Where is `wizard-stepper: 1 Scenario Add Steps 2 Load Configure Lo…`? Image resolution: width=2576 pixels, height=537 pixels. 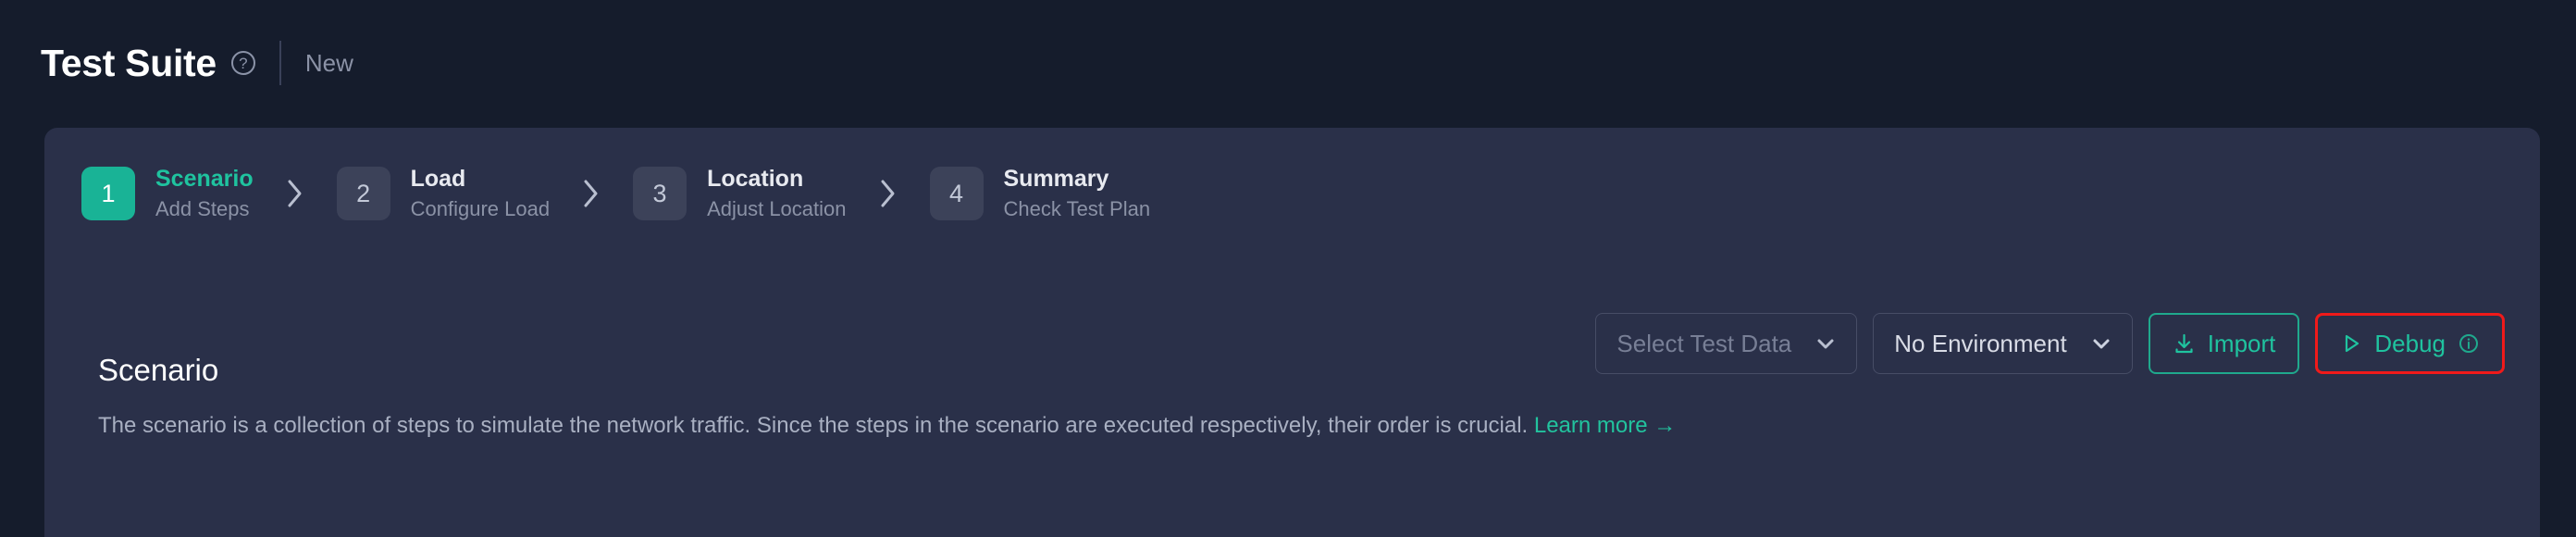
wizard-stepper: 1 Scenario Add Steps 2 Load Configure Lo… is located at coordinates (616, 194).